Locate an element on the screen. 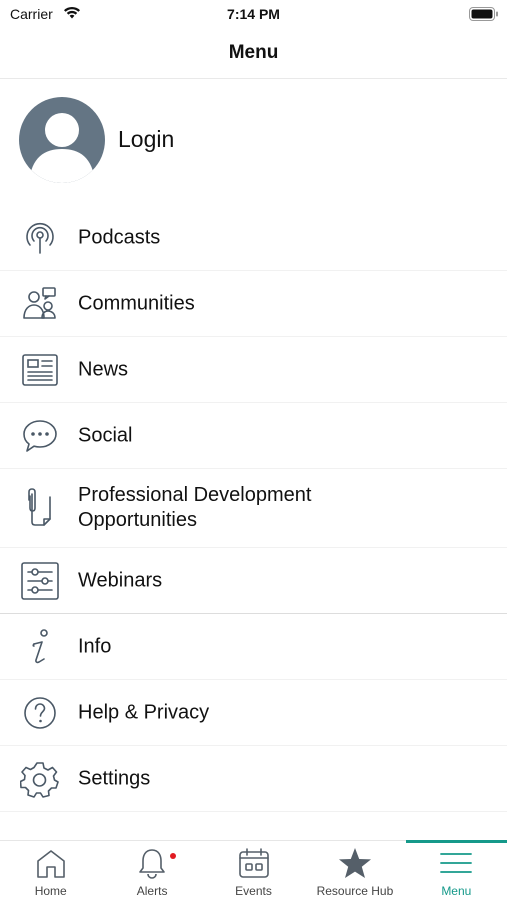 The width and height of the screenshot is (507, 901). login-label: Login is located at coordinates (146, 139).